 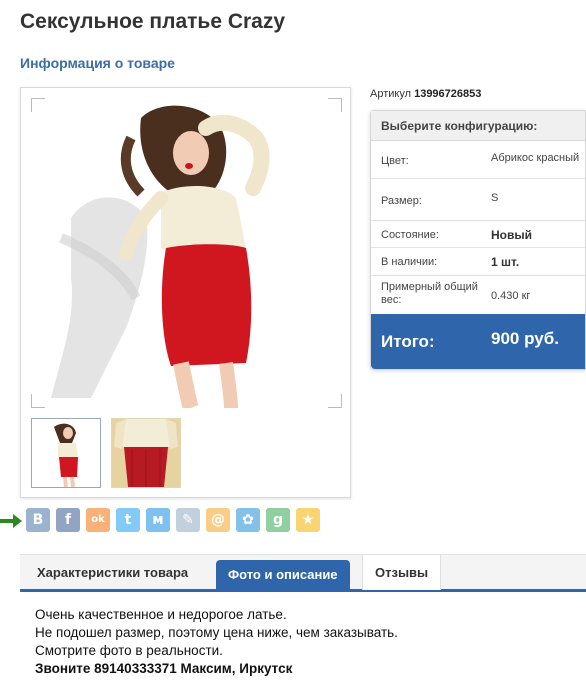 What do you see at coordinates (153, 21) in the screenshot?
I see `page-title: Сексульное платье Crazy` at bounding box center [153, 21].